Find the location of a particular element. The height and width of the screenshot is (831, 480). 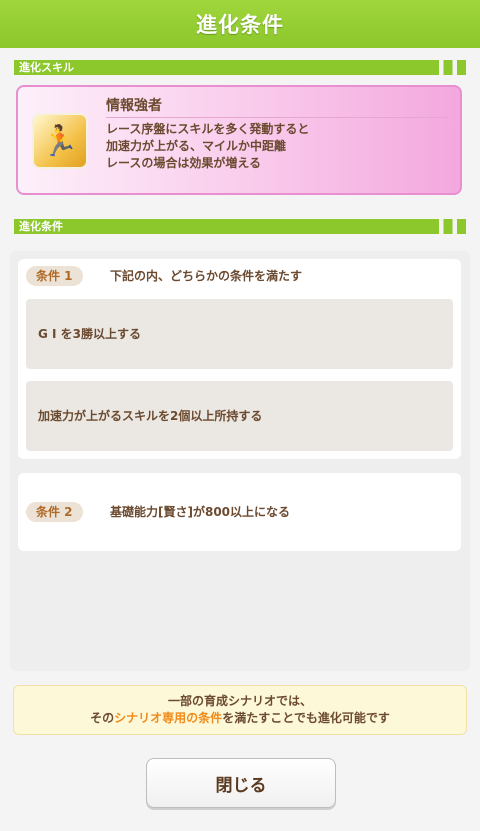

scenario-note: 一部の育成シナリオでは、 そのシナリオ専用の条件を満たすことでも進化可能です is located at coordinates (240, 710).